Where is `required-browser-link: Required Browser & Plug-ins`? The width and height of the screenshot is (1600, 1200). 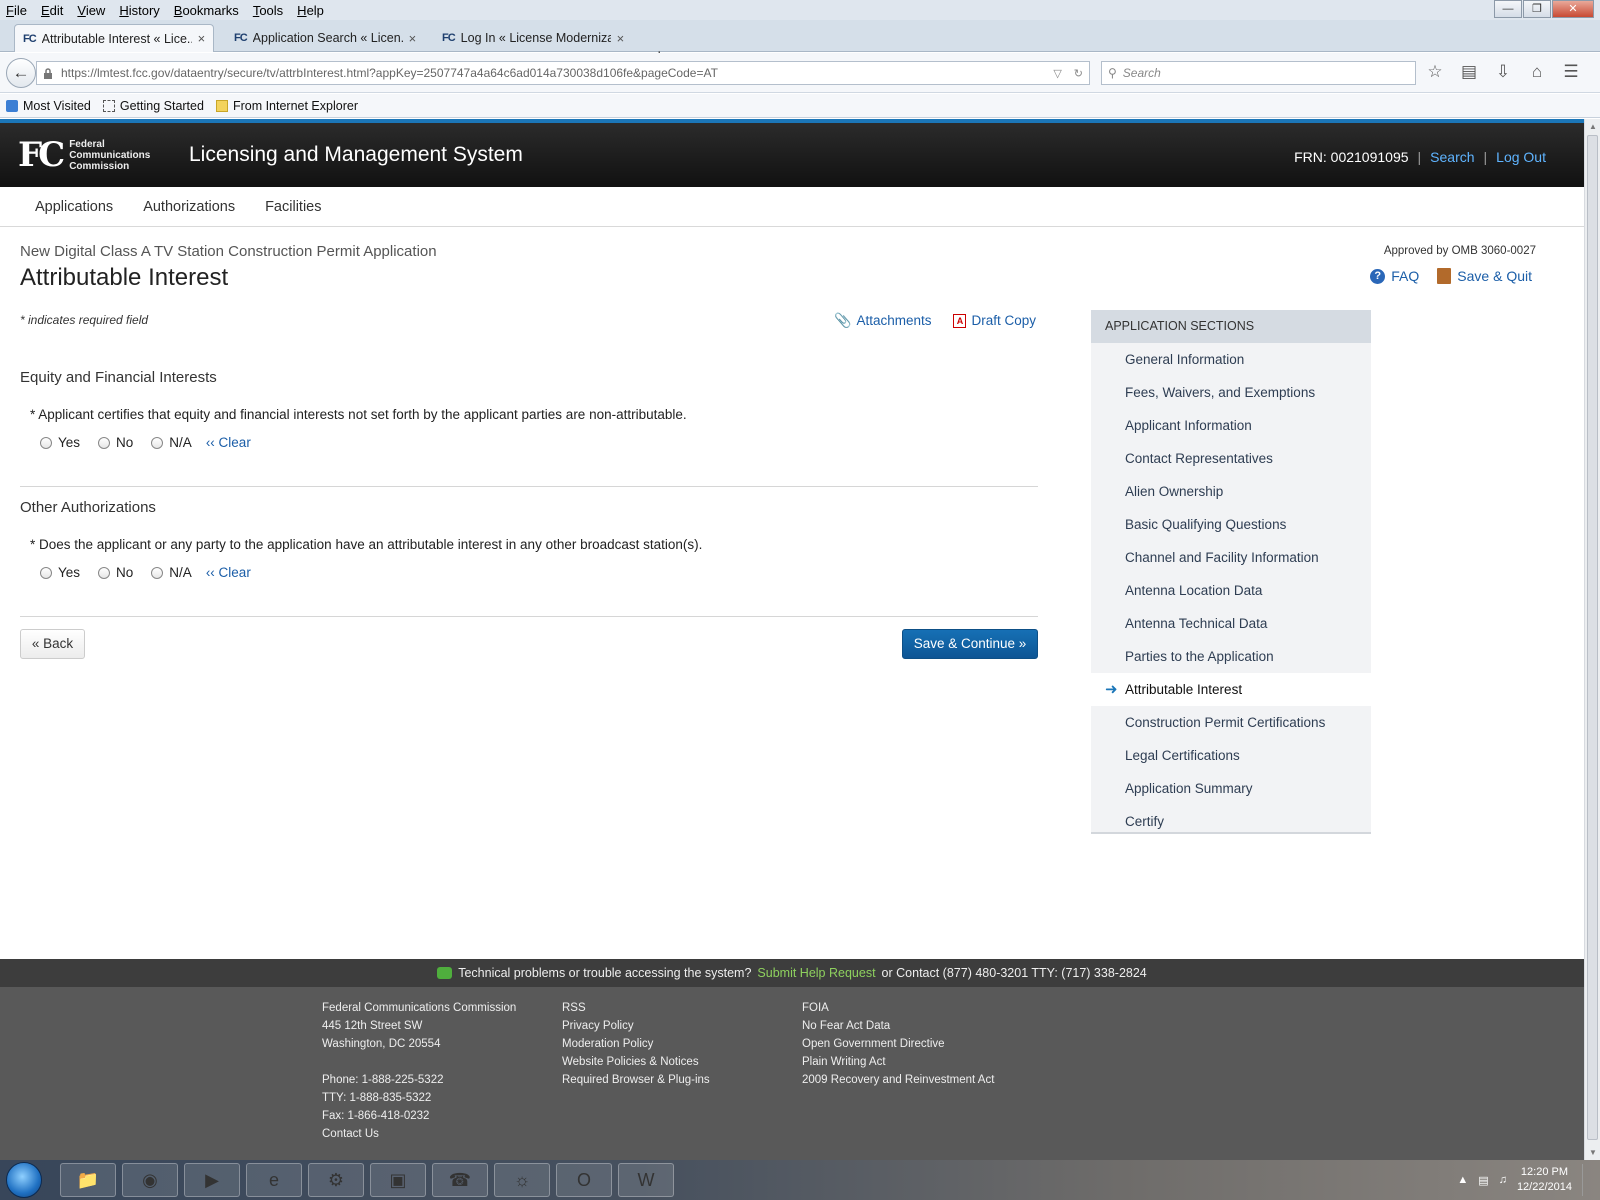
required-browser-link: Required Browser & Plug-ins is located at coordinates (636, 1080).